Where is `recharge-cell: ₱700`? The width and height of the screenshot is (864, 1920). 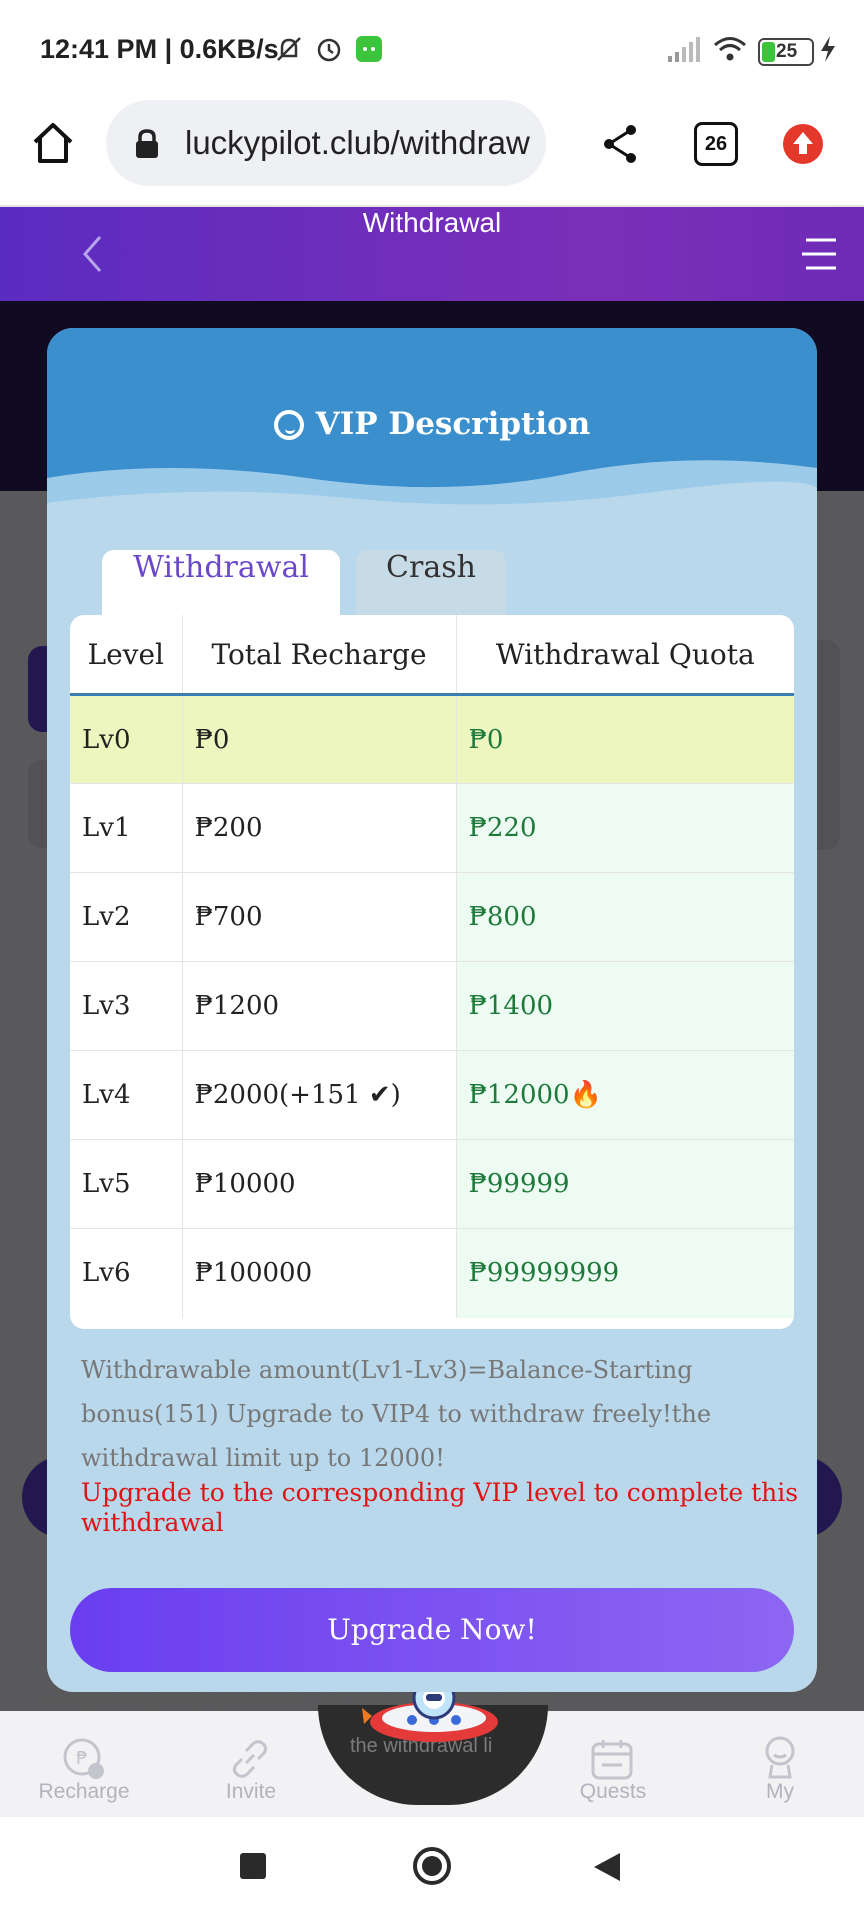
recharge-cell: ₱700 is located at coordinates (319, 917).